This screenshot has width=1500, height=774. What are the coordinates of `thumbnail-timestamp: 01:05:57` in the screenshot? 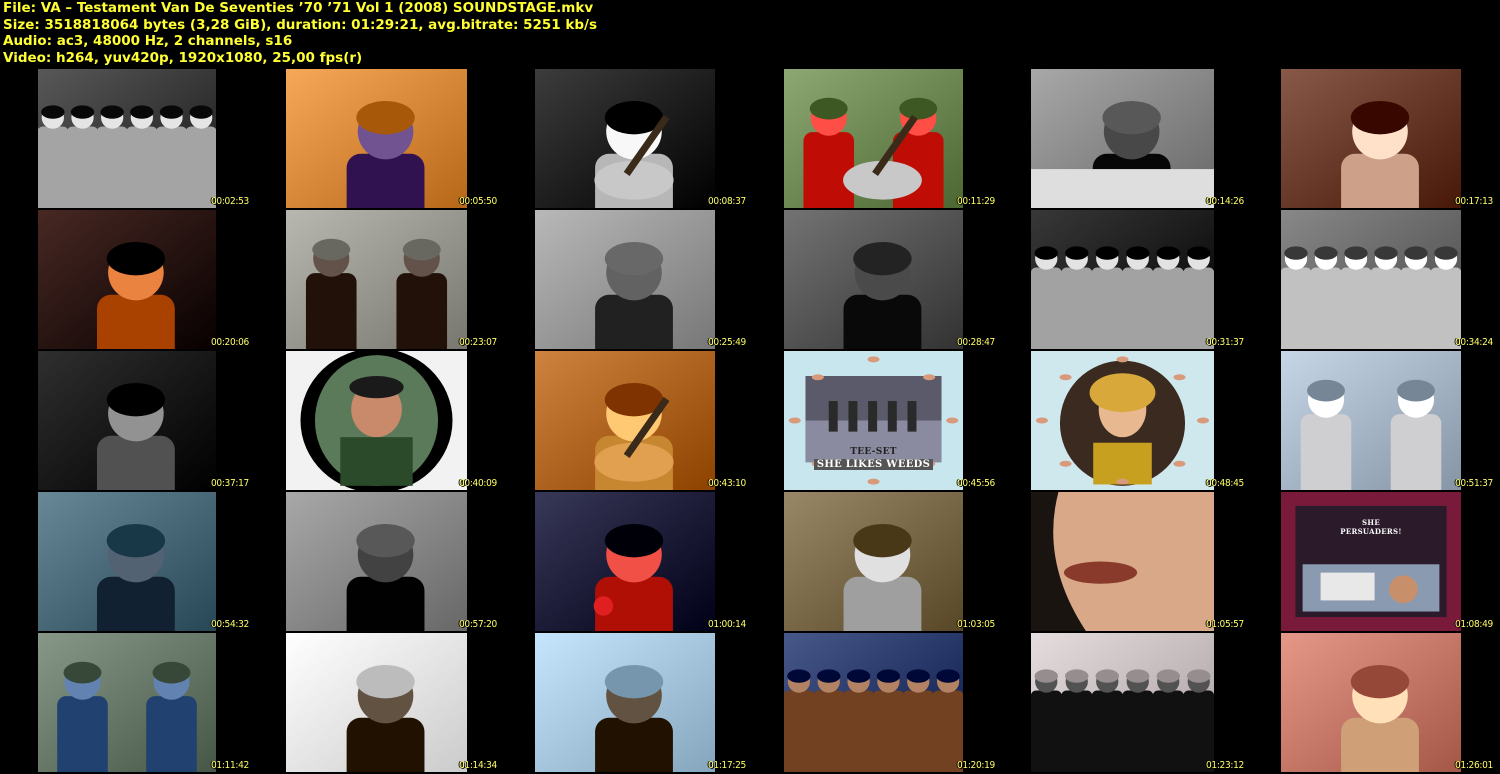 It's located at (1224, 624).